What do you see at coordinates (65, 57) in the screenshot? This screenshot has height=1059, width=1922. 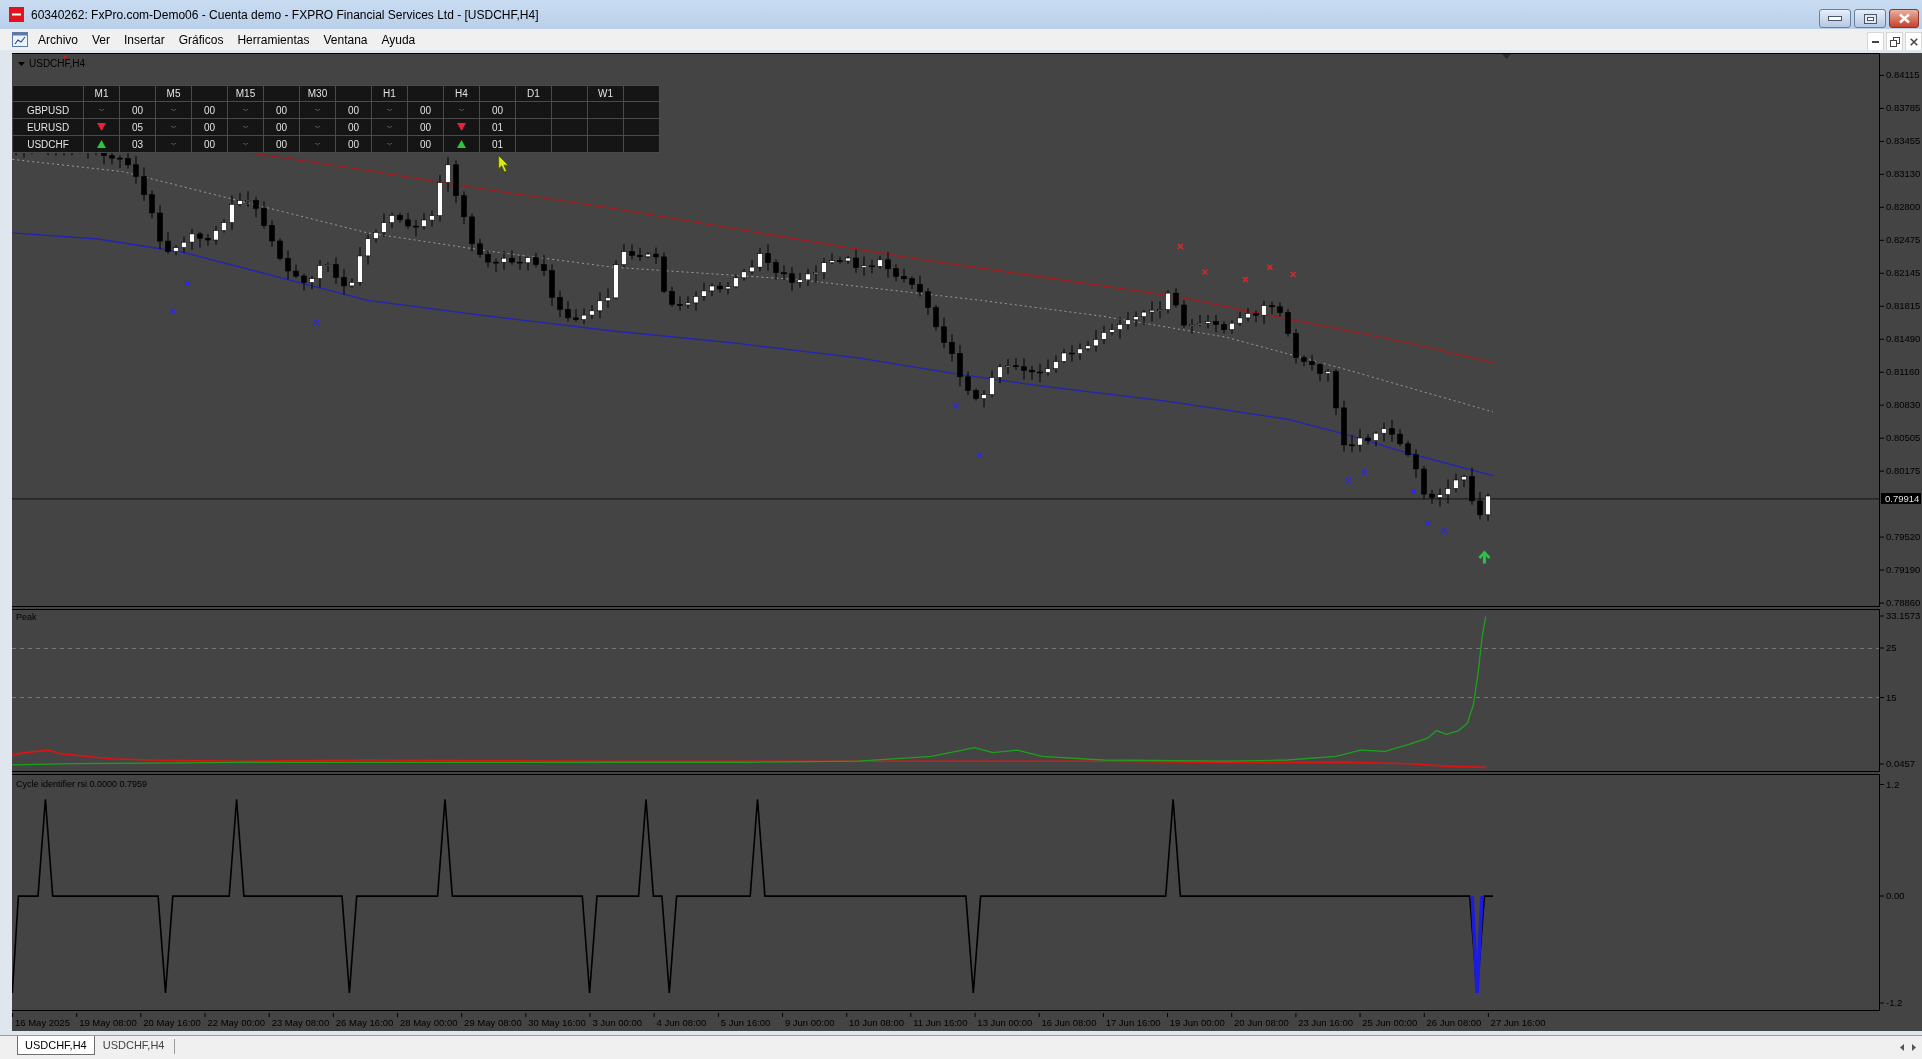 I see `cross-mark-icon` at bounding box center [65, 57].